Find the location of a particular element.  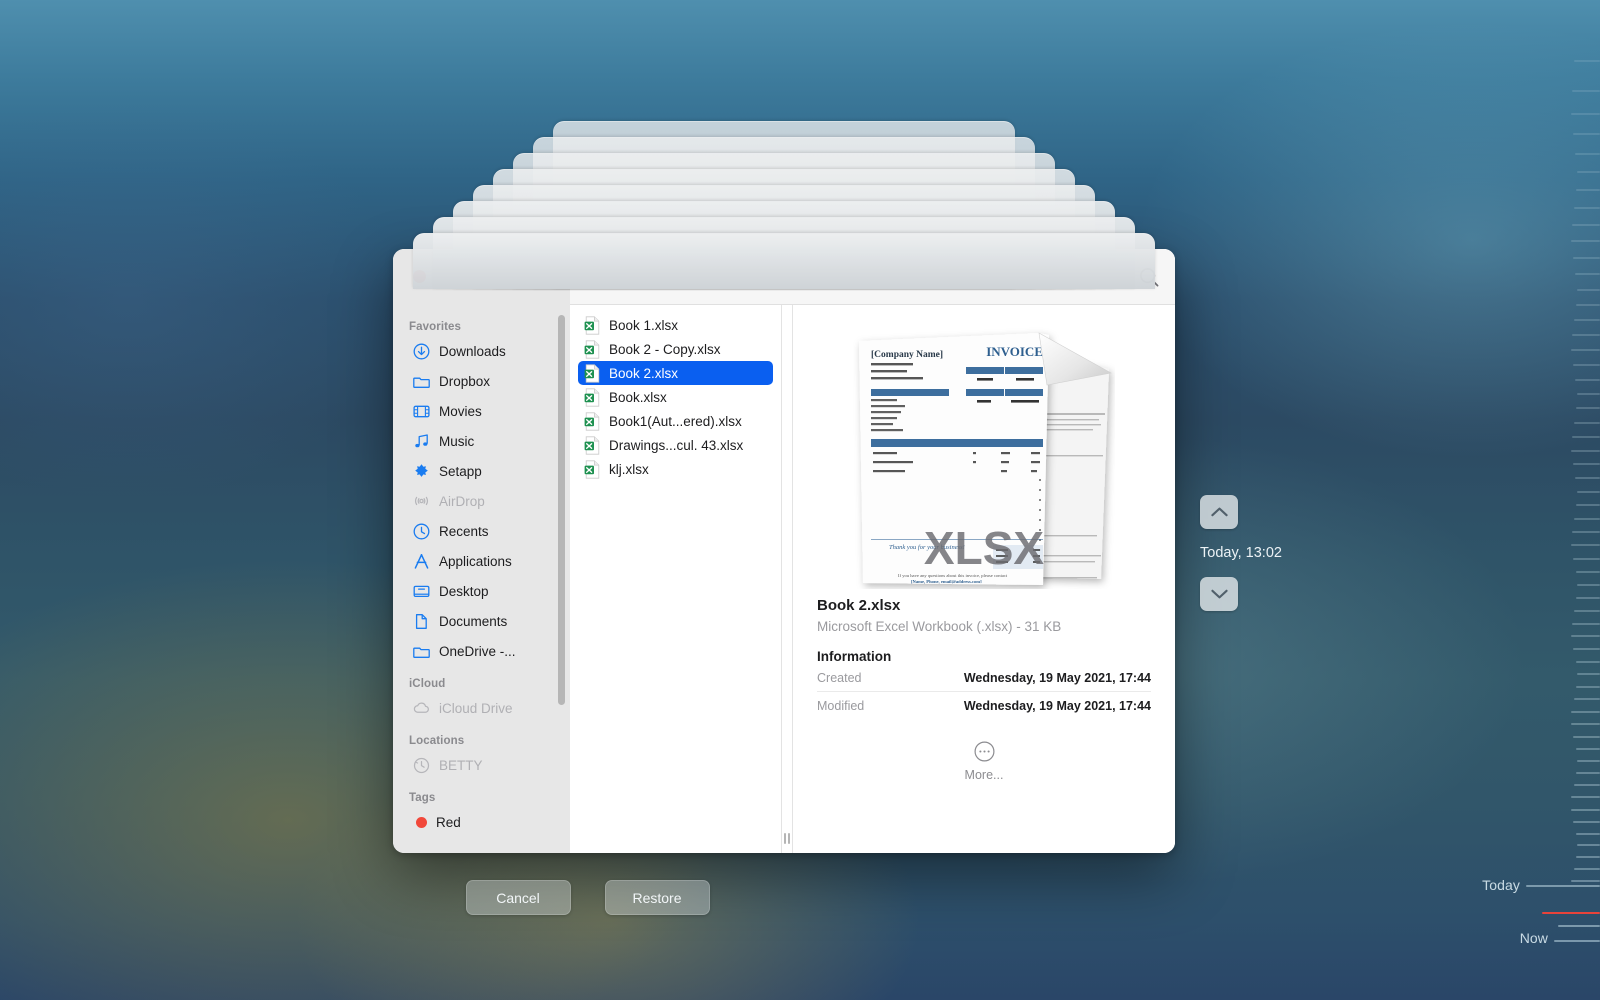

sidebar-item-betty: BETTY is located at coordinates (480, 765).